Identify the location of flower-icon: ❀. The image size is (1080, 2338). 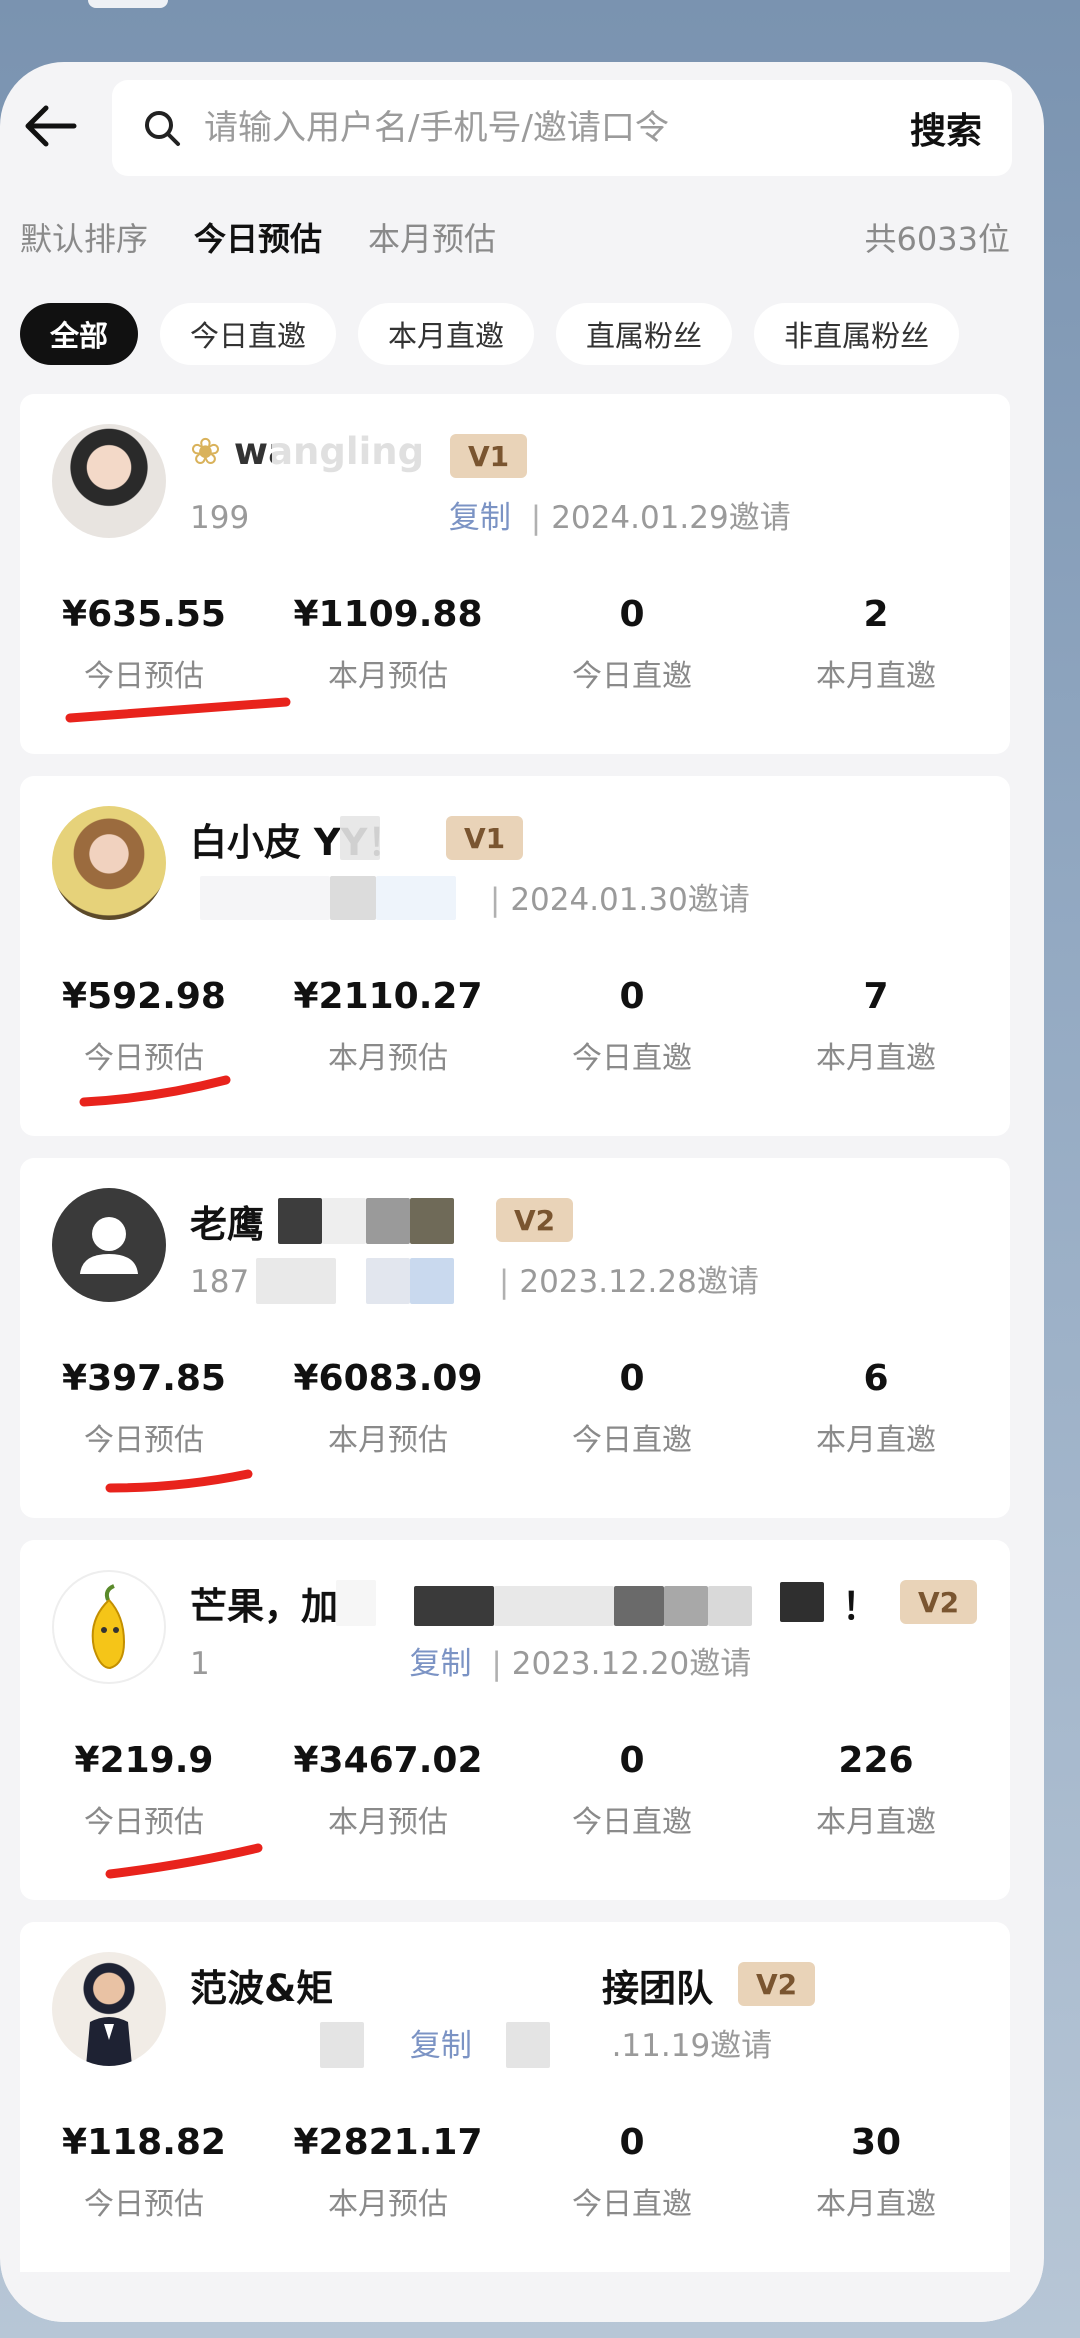
(206, 451).